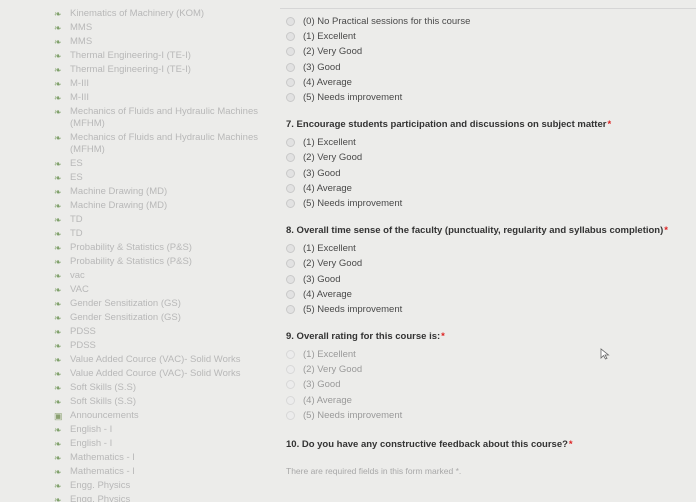 The height and width of the screenshot is (502, 696). I want to click on sidebar-item-label: Thermal Engineering-I (TE-I), so click(130, 55).